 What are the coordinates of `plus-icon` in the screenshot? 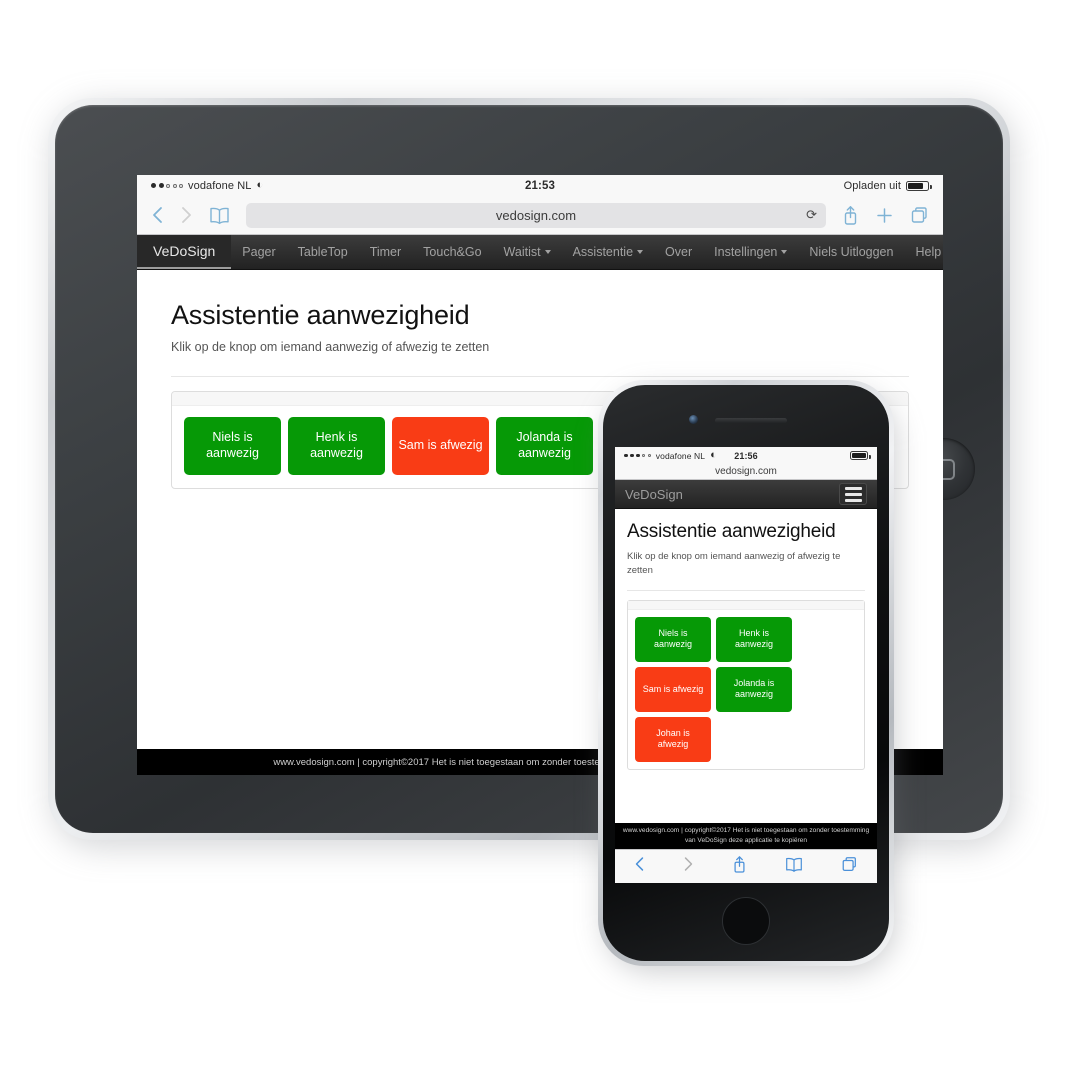 It's located at (884, 215).